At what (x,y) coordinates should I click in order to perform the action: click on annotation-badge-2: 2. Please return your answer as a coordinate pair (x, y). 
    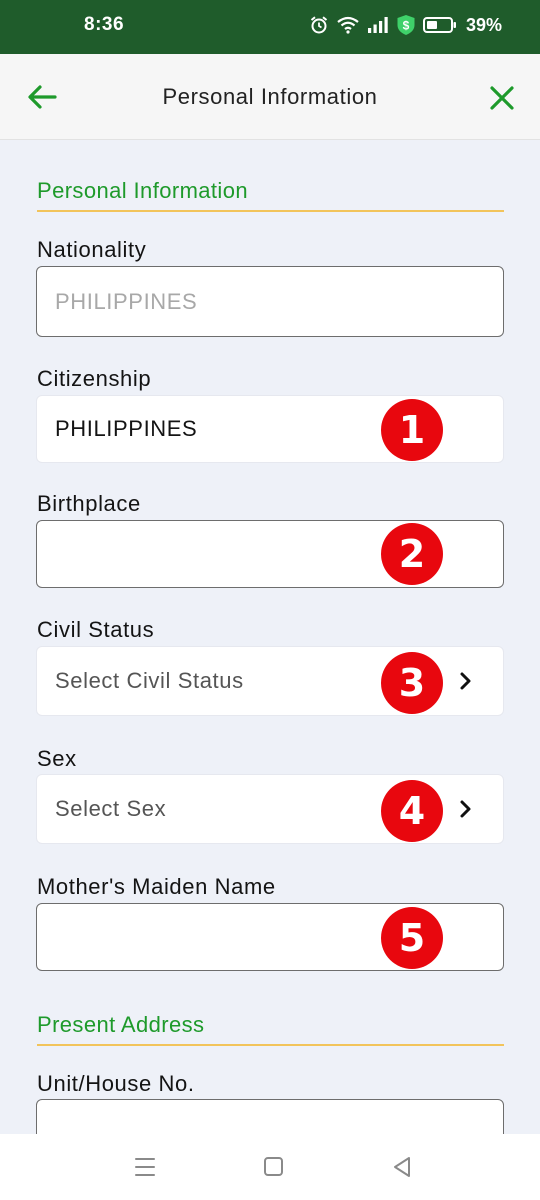
    Looking at the image, I should click on (412, 554).